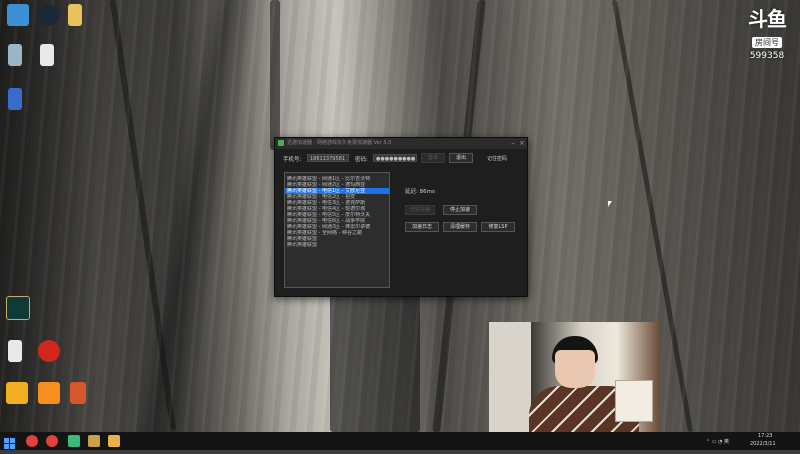 Image resolution: width=800 pixels, height=454 pixels. What do you see at coordinates (337, 245) in the screenshot?
I see `list-item: 腾讯英雄联盟` at bounding box center [337, 245].